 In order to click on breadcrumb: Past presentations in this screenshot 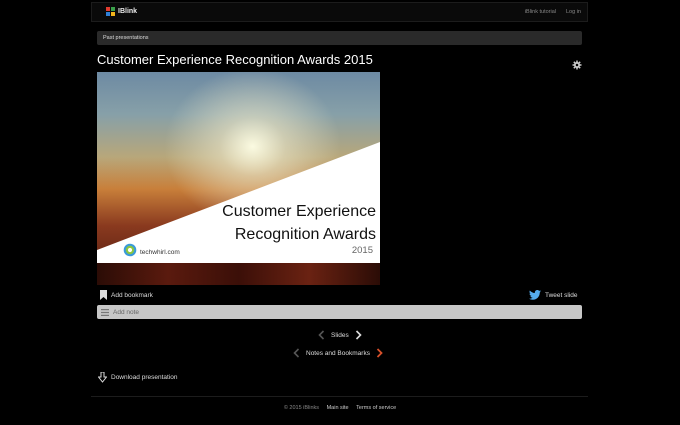, I will do `click(339, 38)`.